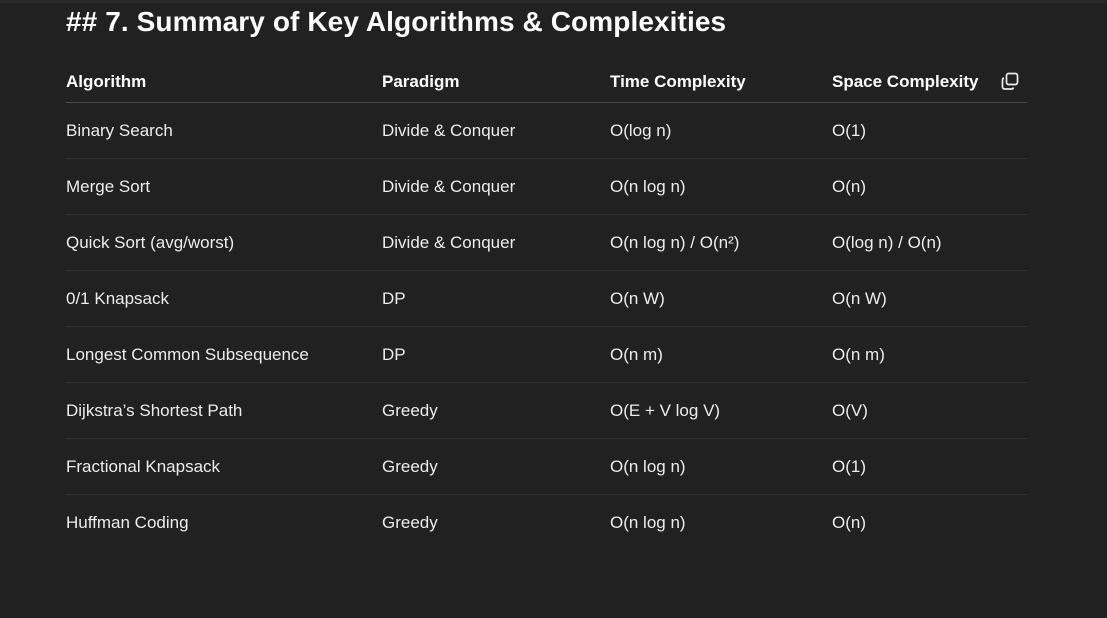 This screenshot has width=1107, height=618. I want to click on table-row: Longest Common Subsequence DP O(n m) O(n m), so click(546, 354).